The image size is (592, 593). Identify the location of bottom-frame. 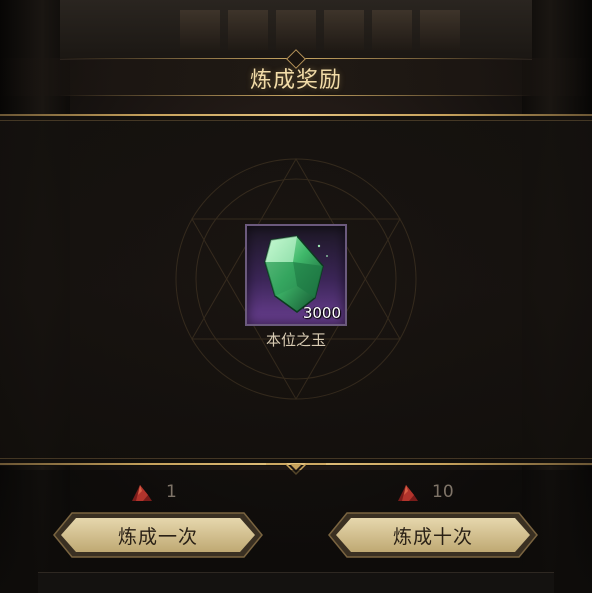
(296, 582).